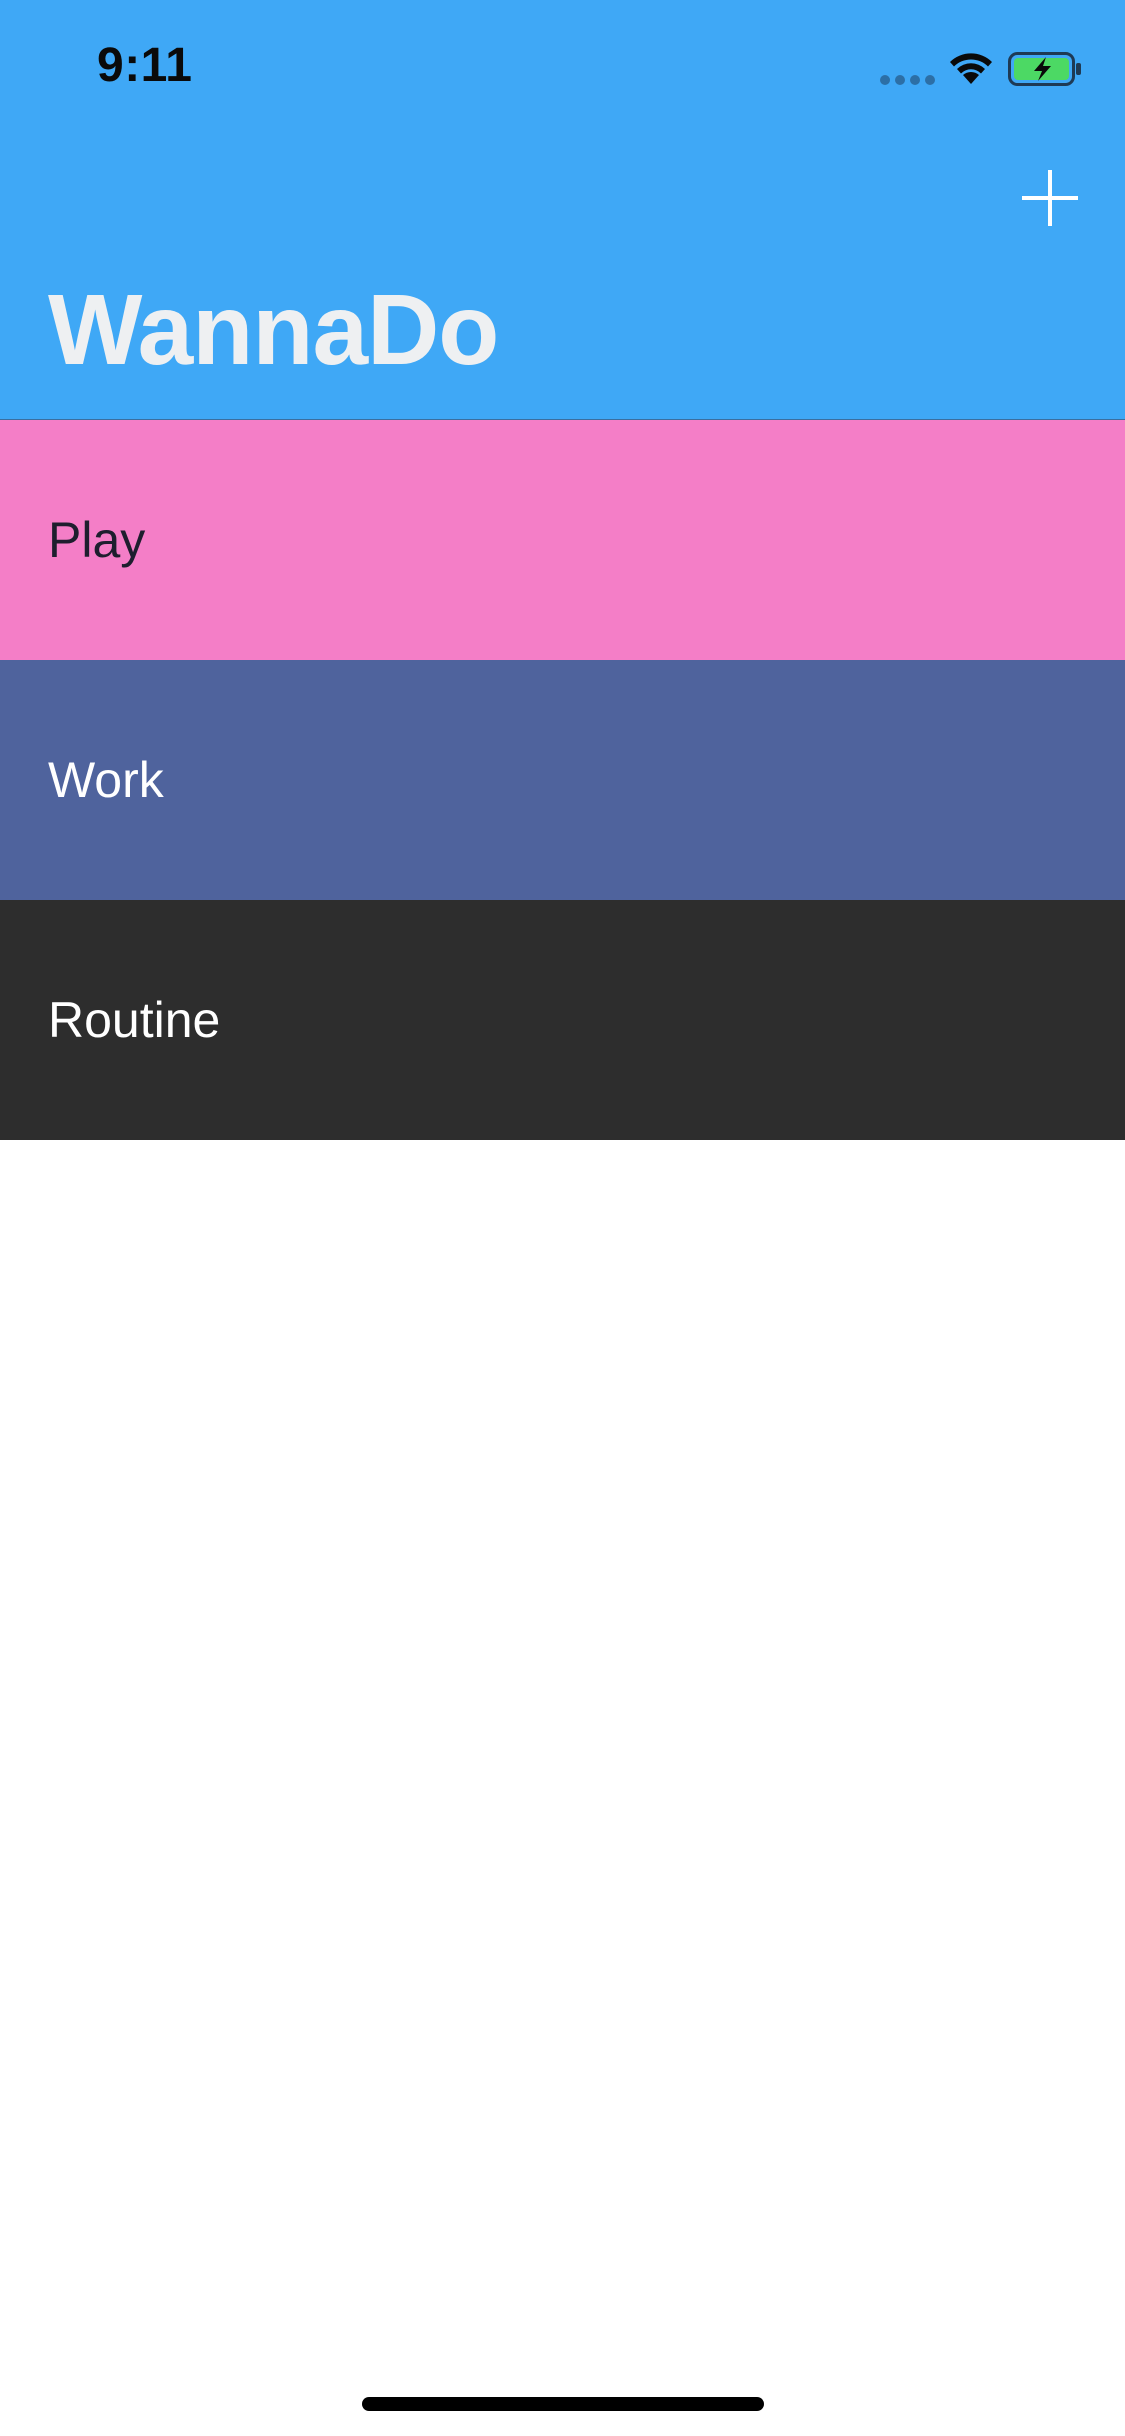 The image size is (1125, 2436). I want to click on category-row-work: Work, so click(562, 780).